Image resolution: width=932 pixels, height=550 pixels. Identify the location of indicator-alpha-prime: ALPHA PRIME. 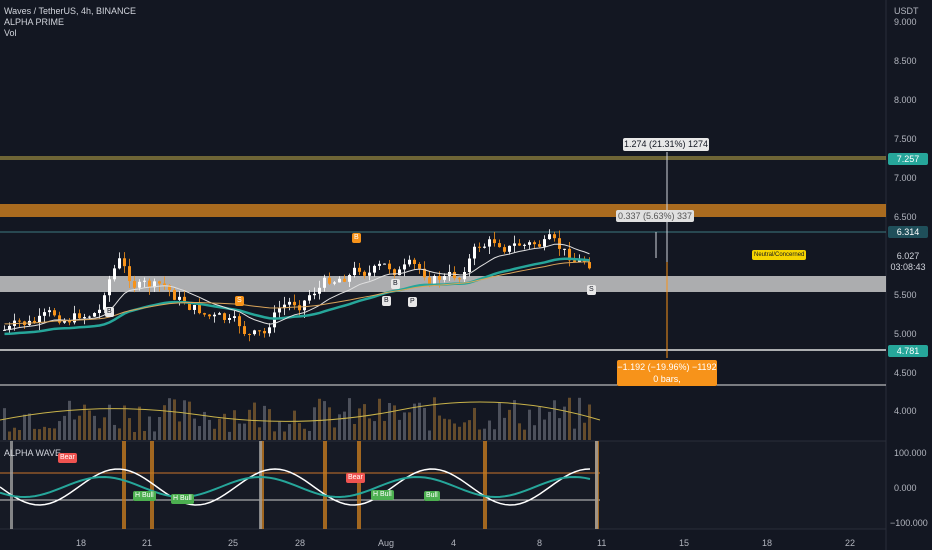
(34, 22).